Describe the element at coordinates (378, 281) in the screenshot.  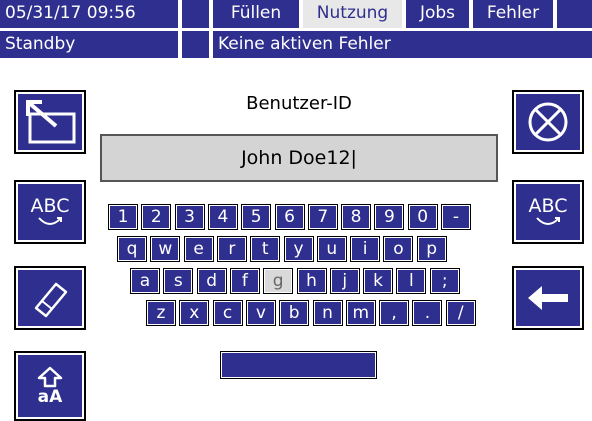
I see `key-k: k` at that location.